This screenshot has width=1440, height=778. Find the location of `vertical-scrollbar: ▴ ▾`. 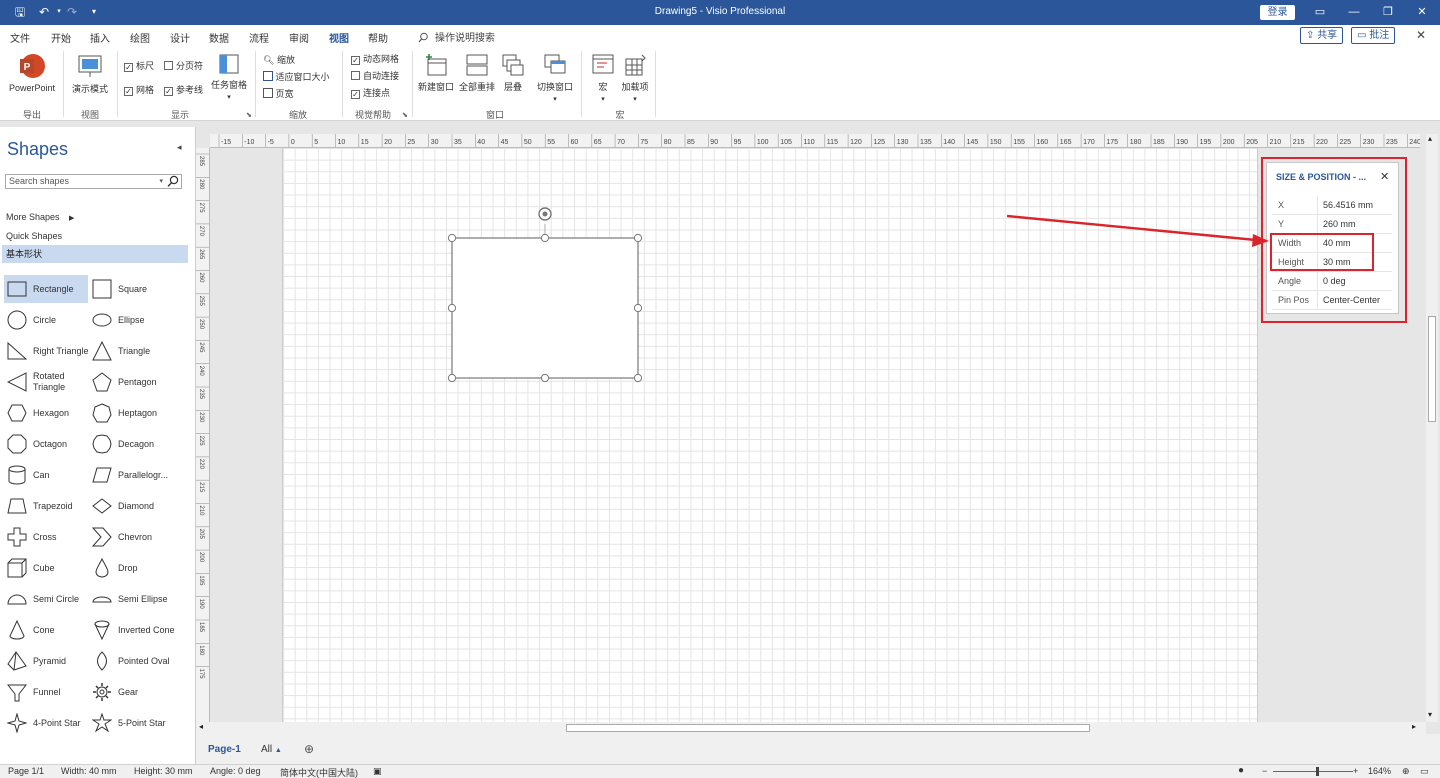

vertical-scrollbar: ▴ ▾ is located at coordinates (1432, 428).